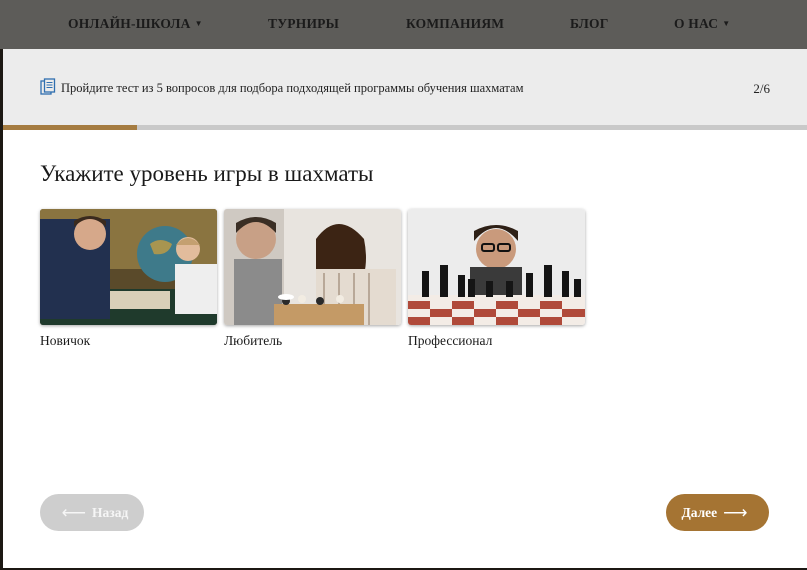  Describe the element at coordinates (128, 267) in the screenshot. I see `option-image-beginner` at that location.